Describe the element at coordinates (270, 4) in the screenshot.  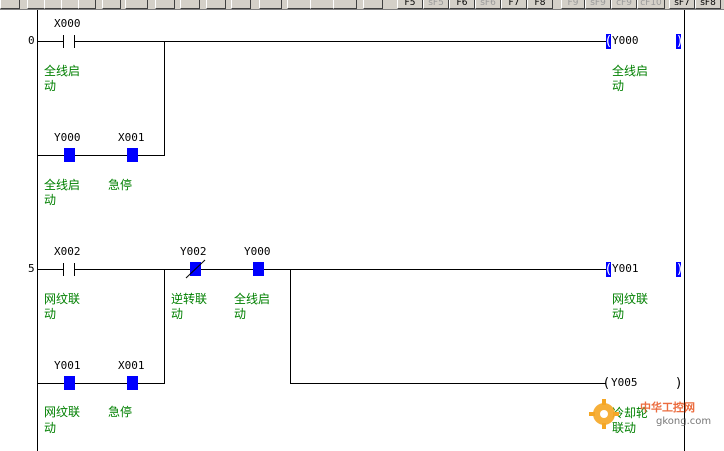
I see `monitor-icon` at that location.